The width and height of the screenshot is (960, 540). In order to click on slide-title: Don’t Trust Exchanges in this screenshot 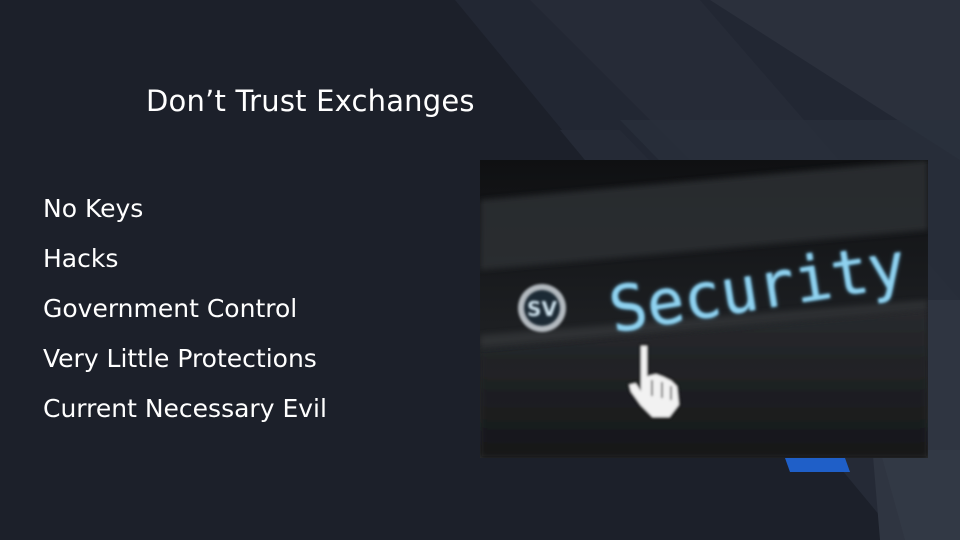, I will do `click(310, 101)`.